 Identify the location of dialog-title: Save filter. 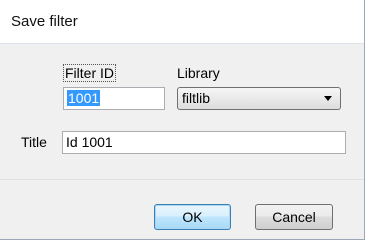
(44, 21).